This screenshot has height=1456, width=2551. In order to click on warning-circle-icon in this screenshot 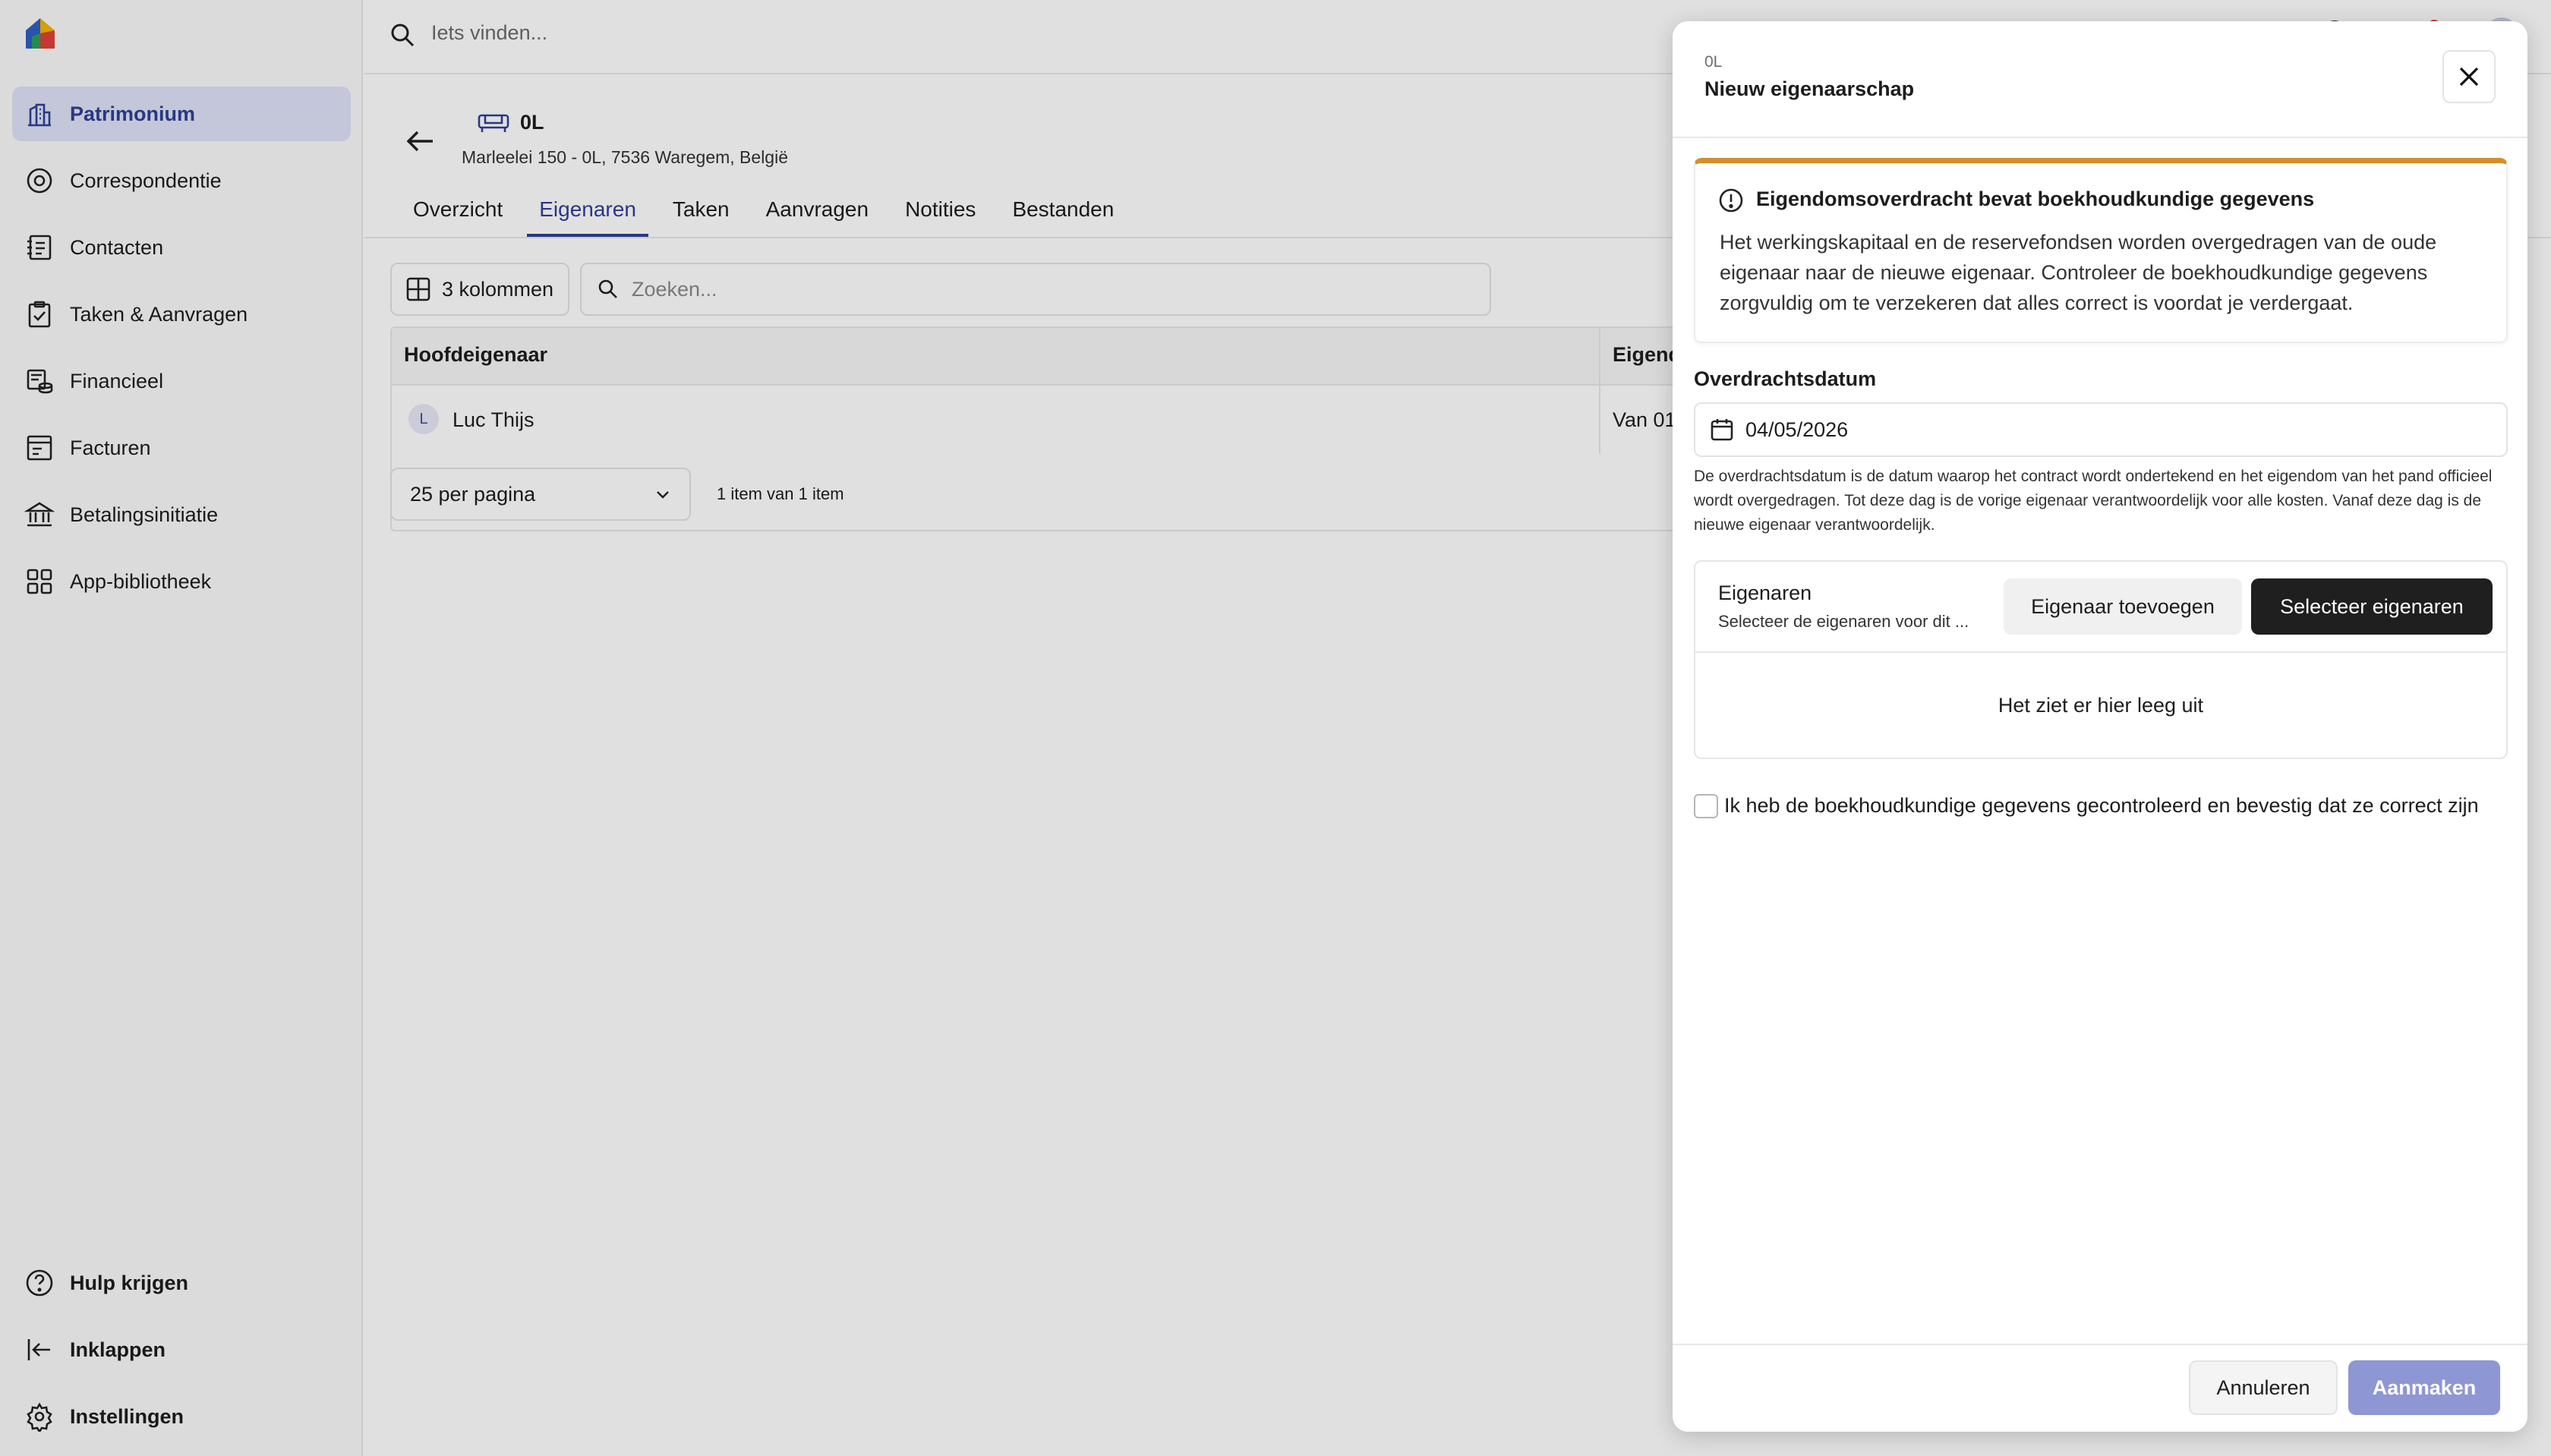, I will do `click(1731, 200)`.